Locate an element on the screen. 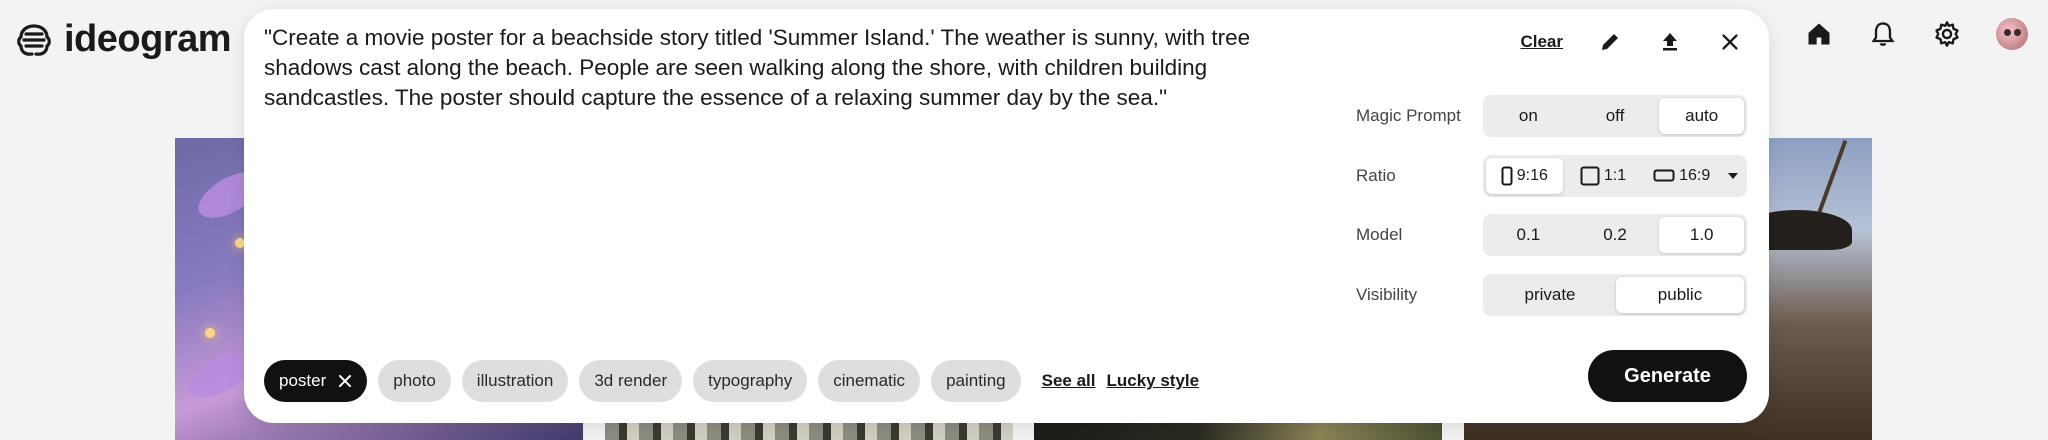  model-toggle: 0.1 0.2 1.0 is located at coordinates (1615, 235).